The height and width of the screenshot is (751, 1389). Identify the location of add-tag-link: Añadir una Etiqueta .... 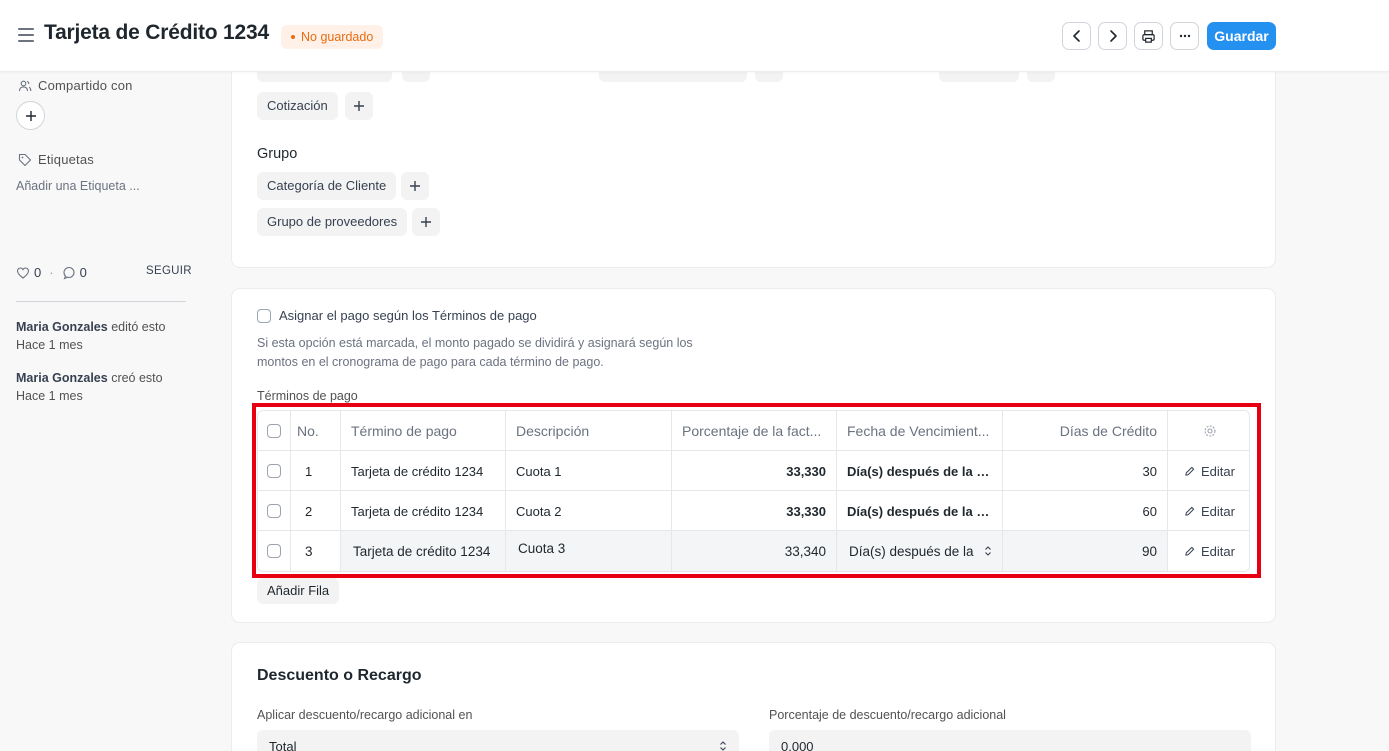
(78, 186).